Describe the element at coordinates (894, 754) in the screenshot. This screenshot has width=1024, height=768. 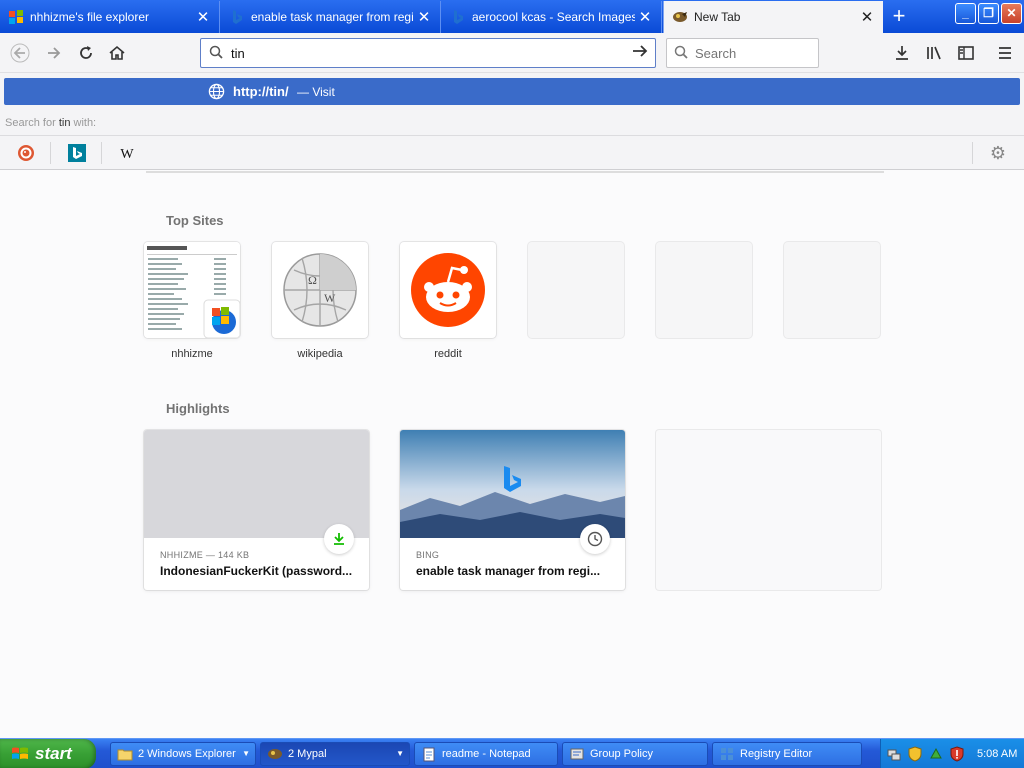
I see `network-icon` at that location.